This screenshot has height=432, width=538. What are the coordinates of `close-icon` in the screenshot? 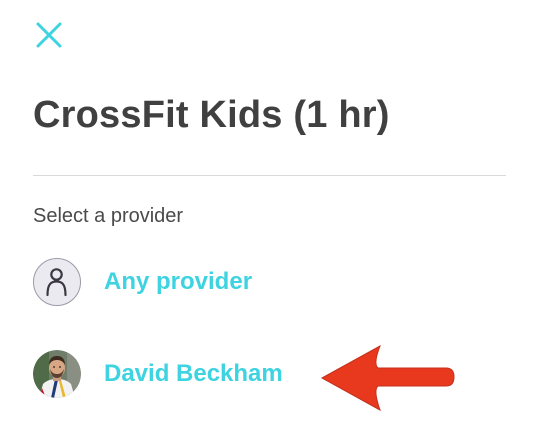 It's located at (49, 35).